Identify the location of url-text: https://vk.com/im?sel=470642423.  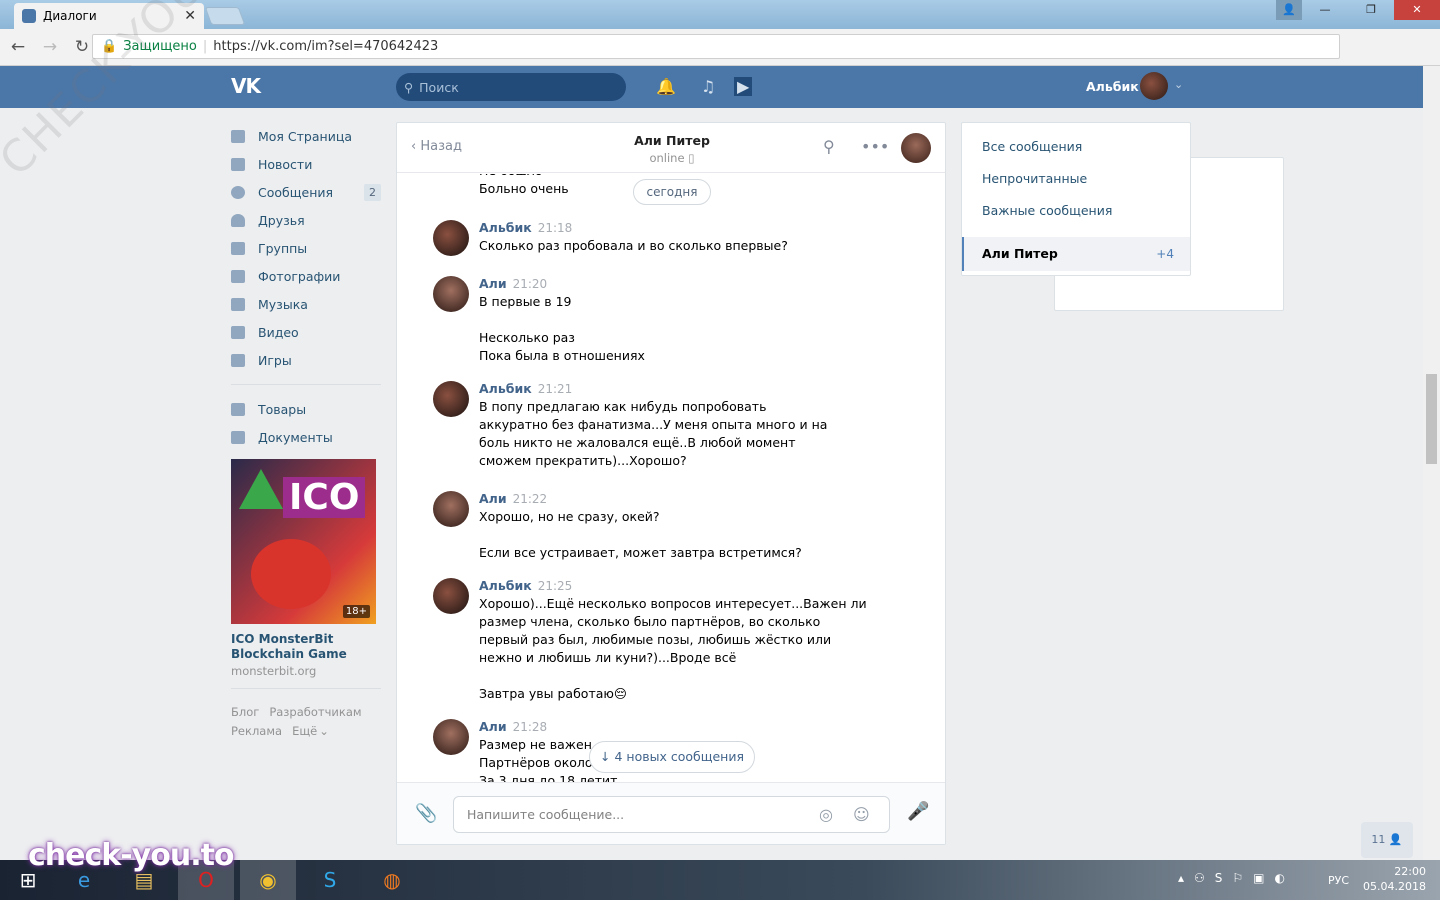
(325, 46).